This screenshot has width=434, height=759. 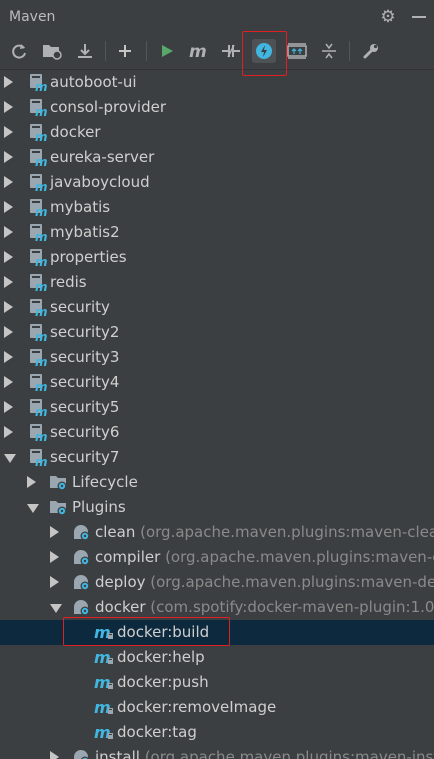 What do you see at coordinates (58, 507) in the screenshot?
I see `folder-gear-icon` at bounding box center [58, 507].